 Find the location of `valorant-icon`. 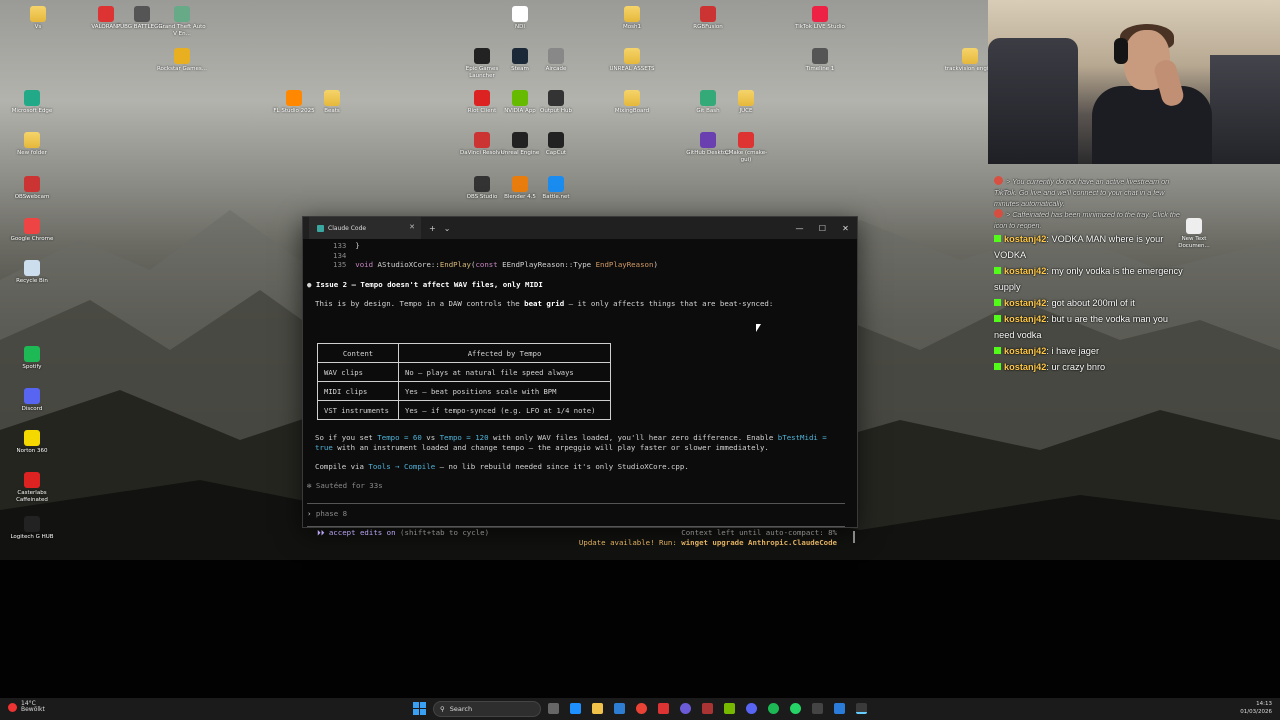

valorant-icon is located at coordinates (663, 708).